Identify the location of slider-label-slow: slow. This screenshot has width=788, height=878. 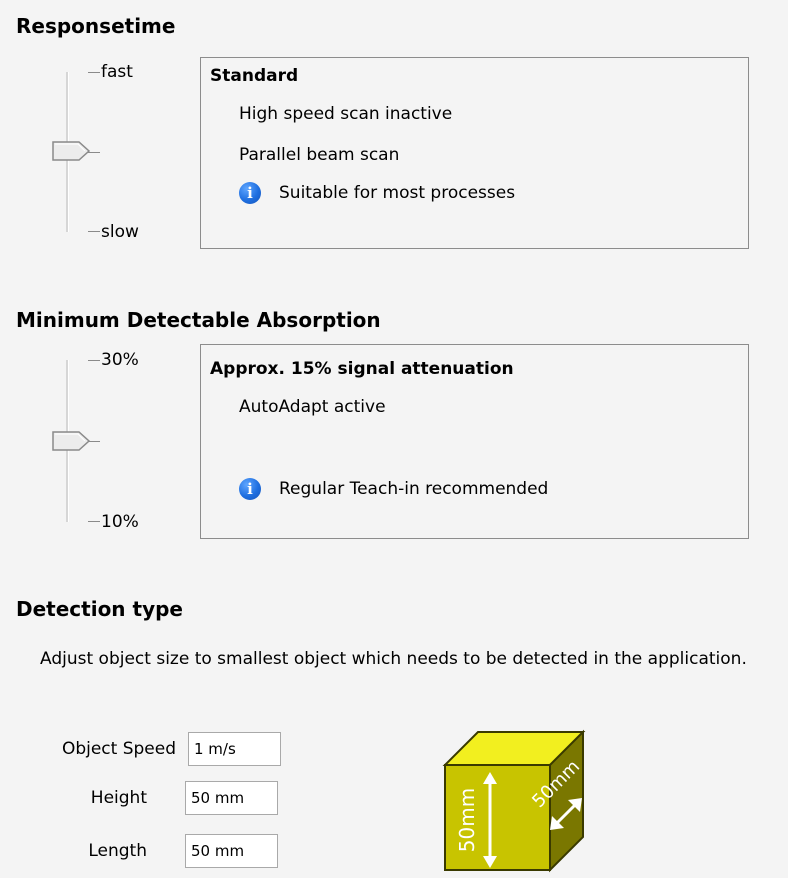
(120, 232).